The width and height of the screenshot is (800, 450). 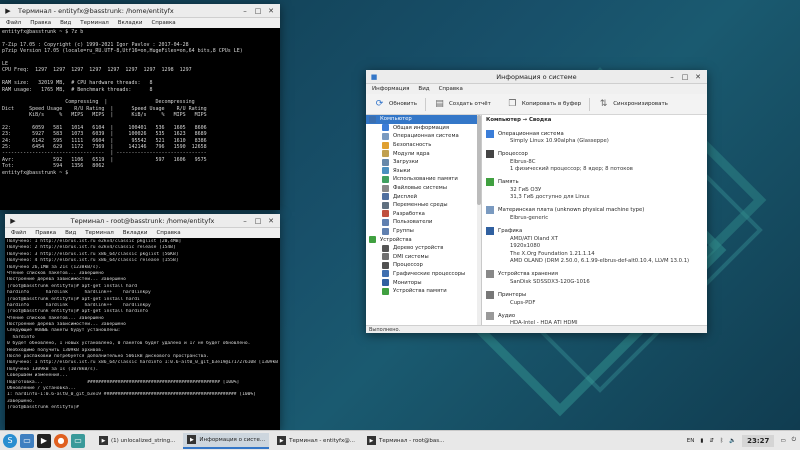 I want to click on network-icon: ⇵, so click(x=711, y=441).